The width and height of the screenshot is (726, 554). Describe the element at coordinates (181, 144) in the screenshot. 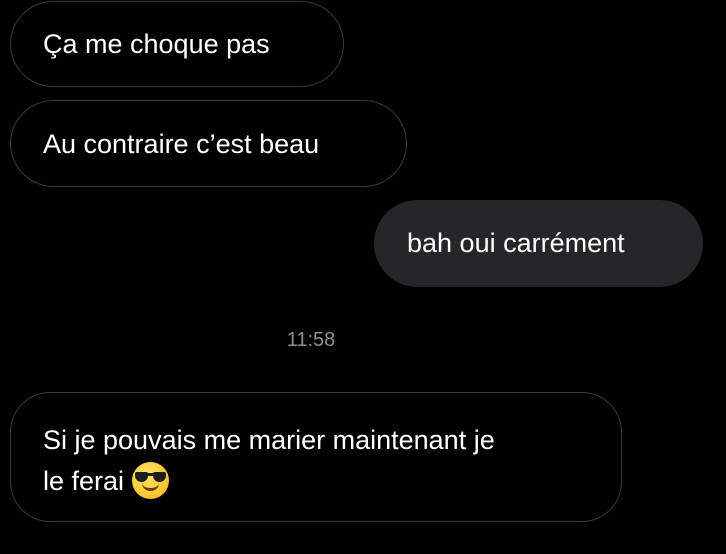

I see `message-text: Au contraire c’est beau` at that location.